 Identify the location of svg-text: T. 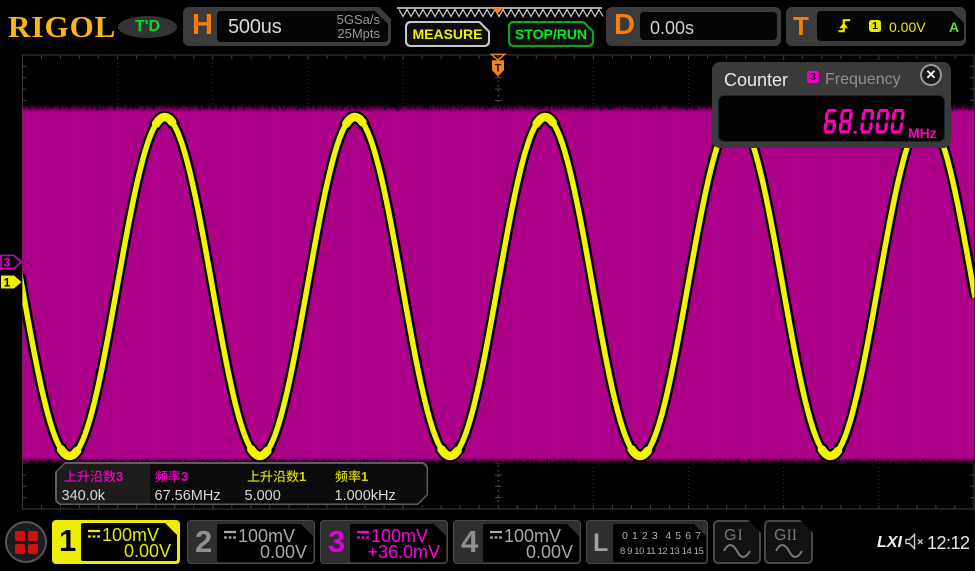
(498, 69).